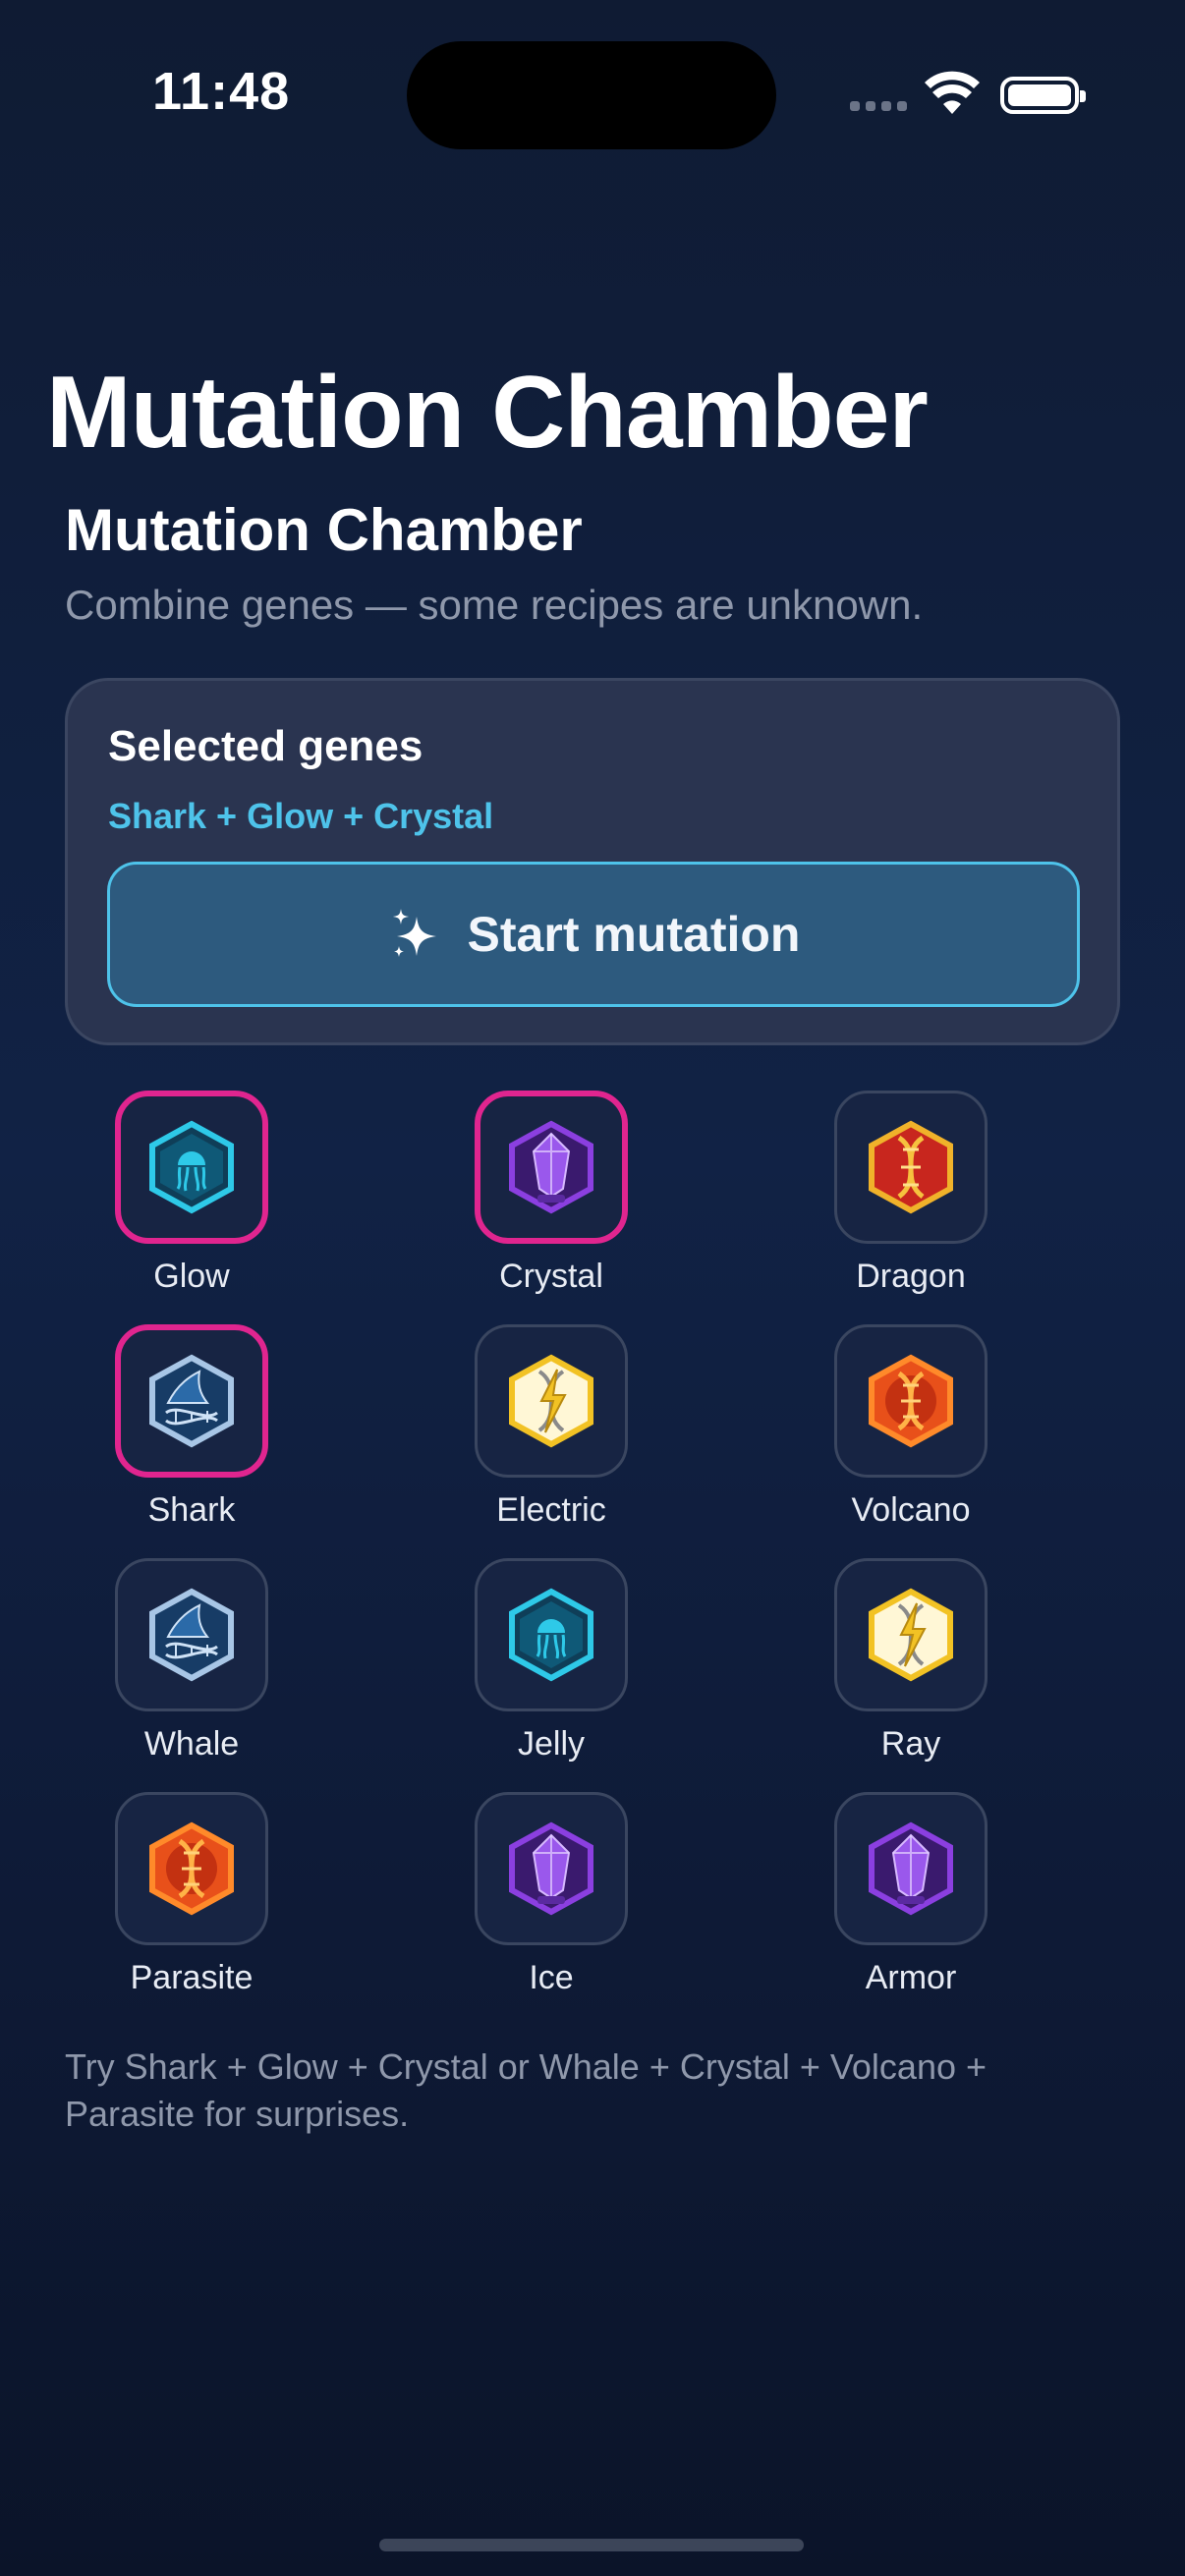  I want to click on gene-label: Armor, so click(911, 1977).